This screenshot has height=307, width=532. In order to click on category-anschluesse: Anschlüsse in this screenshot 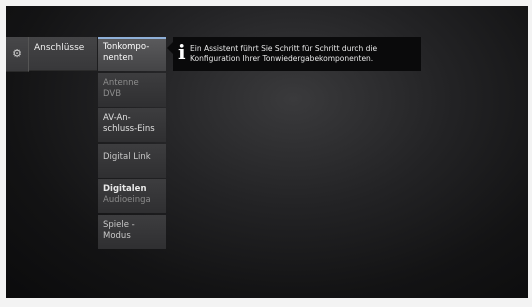, I will do `click(63, 54)`.